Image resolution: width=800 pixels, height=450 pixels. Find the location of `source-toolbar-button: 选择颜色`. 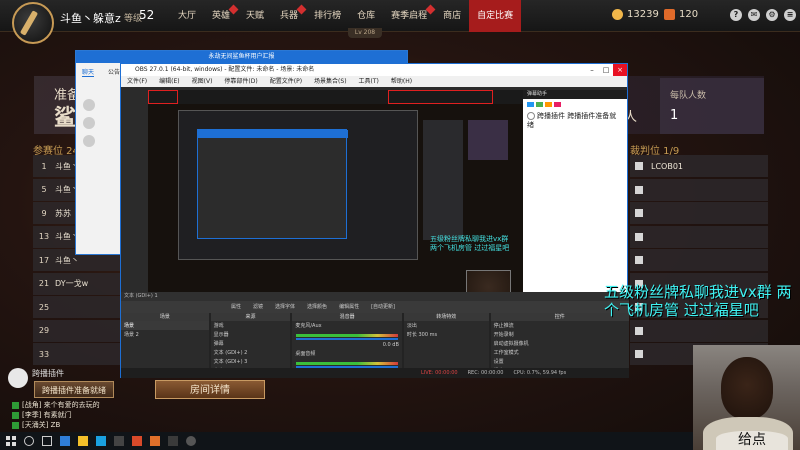

source-toolbar-button: 选择颜色 is located at coordinates (317, 307).